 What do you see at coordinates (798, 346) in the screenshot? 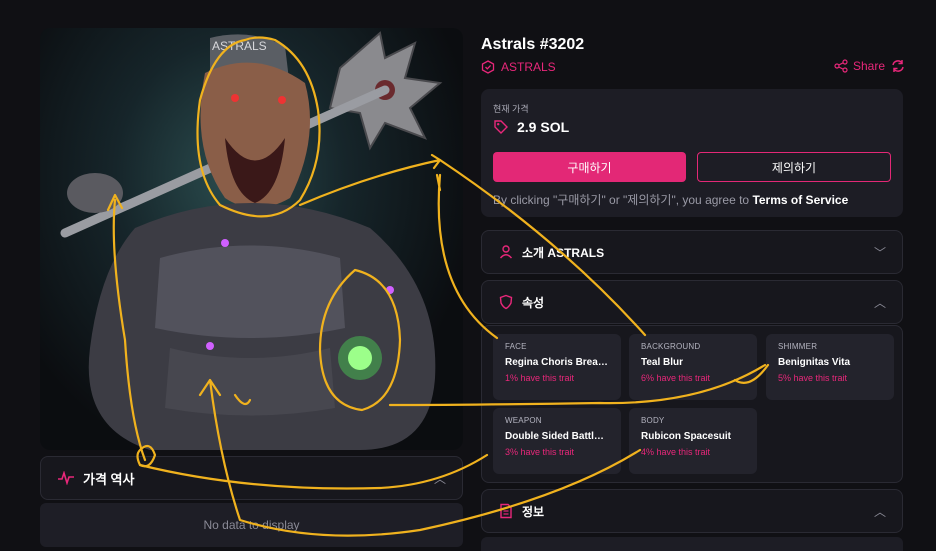
I see `trait-type: SHIMMER` at bounding box center [798, 346].